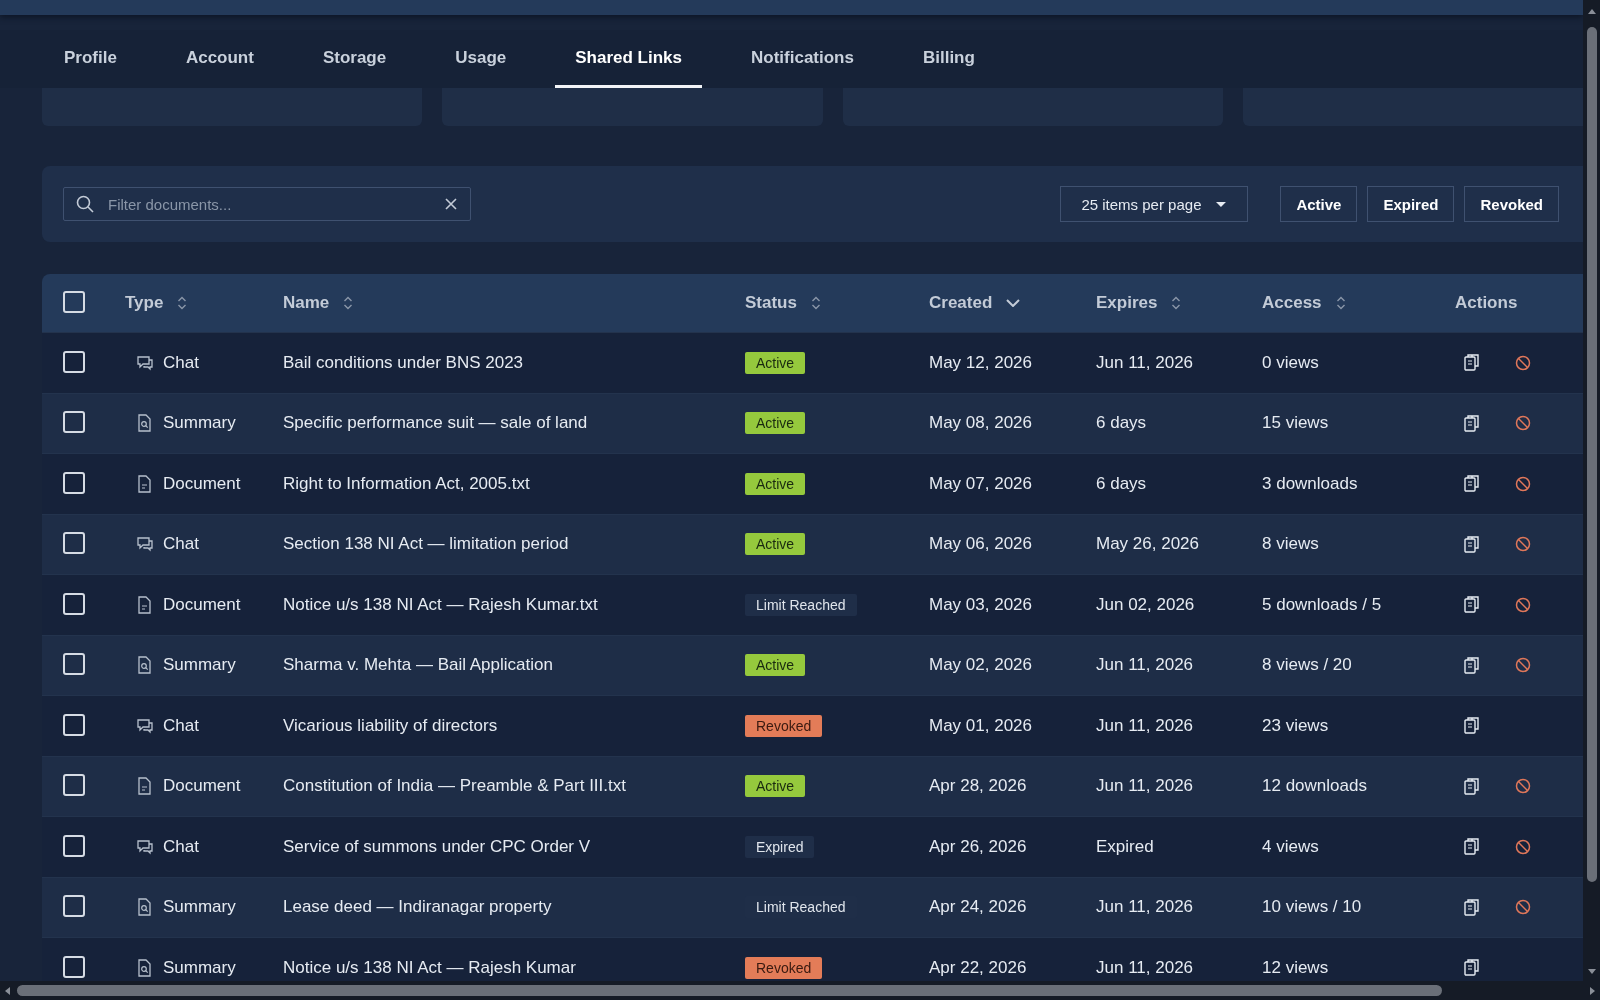 The width and height of the screenshot is (1600, 1000). I want to click on access-count: 8 views, so click(1290, 544).